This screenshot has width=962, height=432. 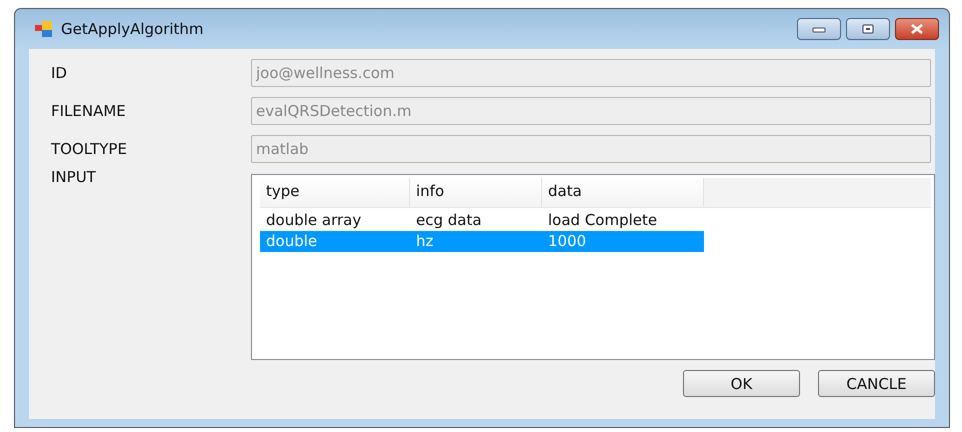 I want to click on list-row: double array ecg data load Complete, so click(x=482, y=220).